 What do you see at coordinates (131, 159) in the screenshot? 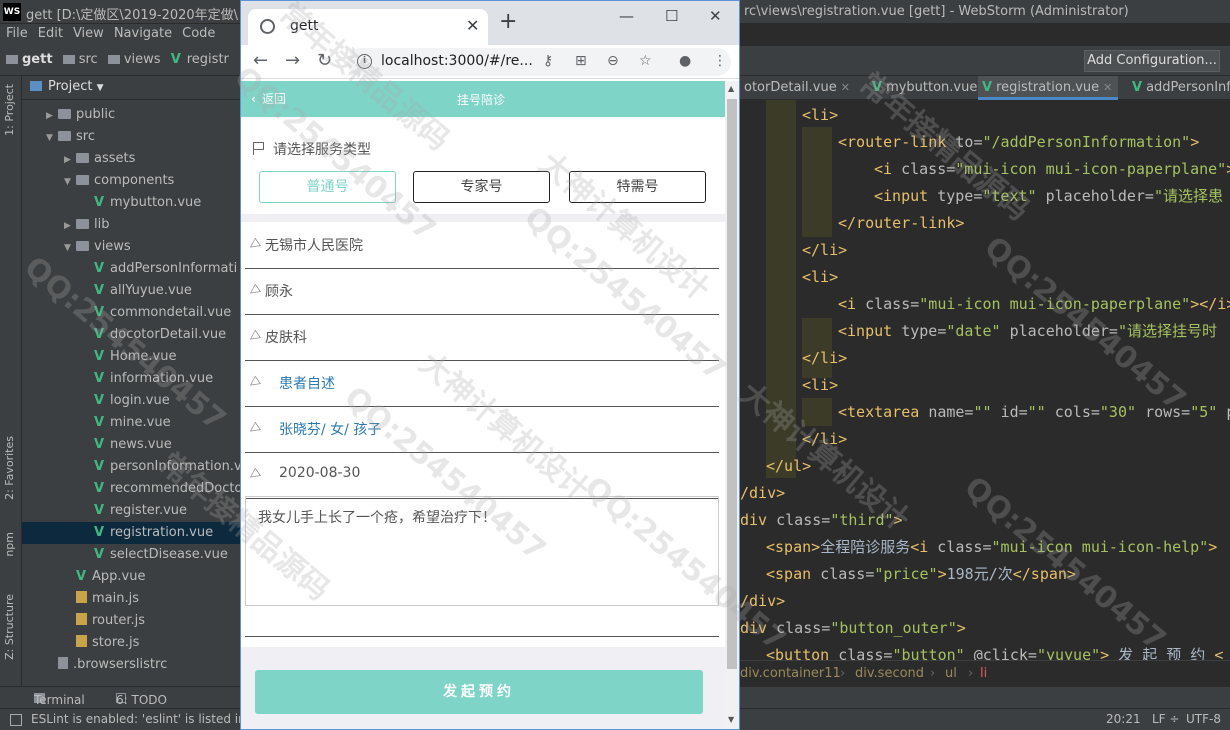
I see `tree-item: ▶ assets` at bounding box center [131, 159].